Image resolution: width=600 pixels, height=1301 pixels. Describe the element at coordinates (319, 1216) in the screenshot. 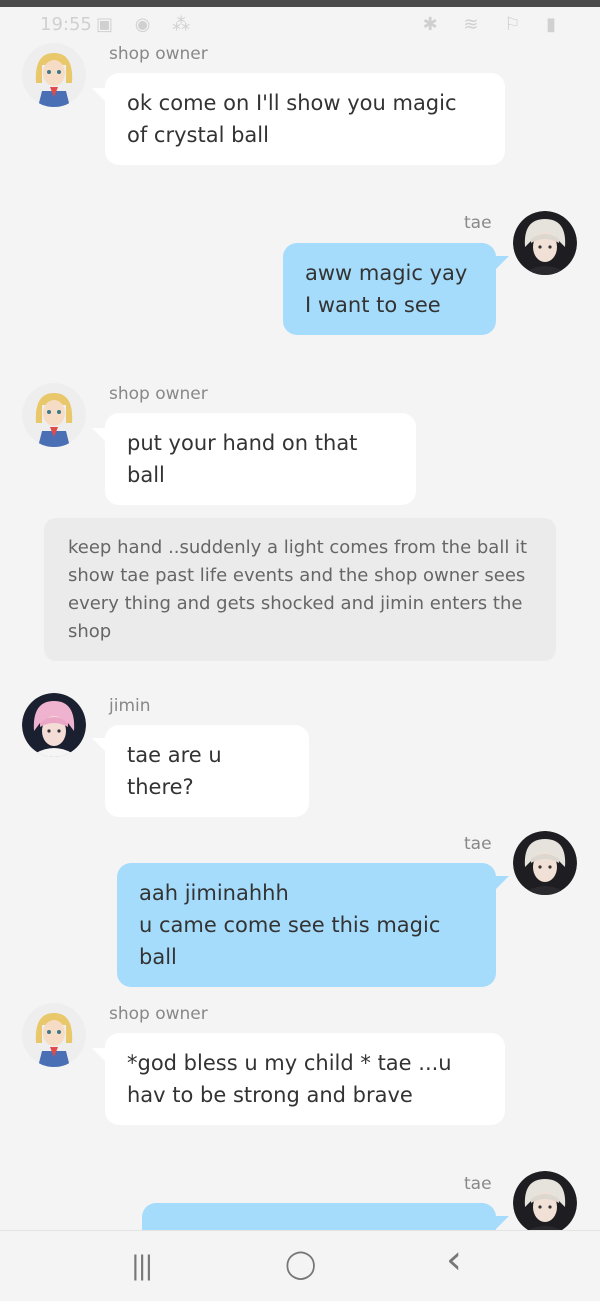

I see `message-bubble` at that location.